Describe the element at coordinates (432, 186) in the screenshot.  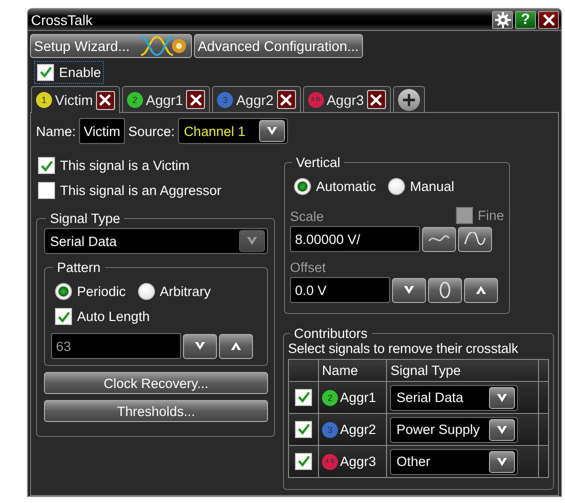
I see `radio-label: Manual` at that location.